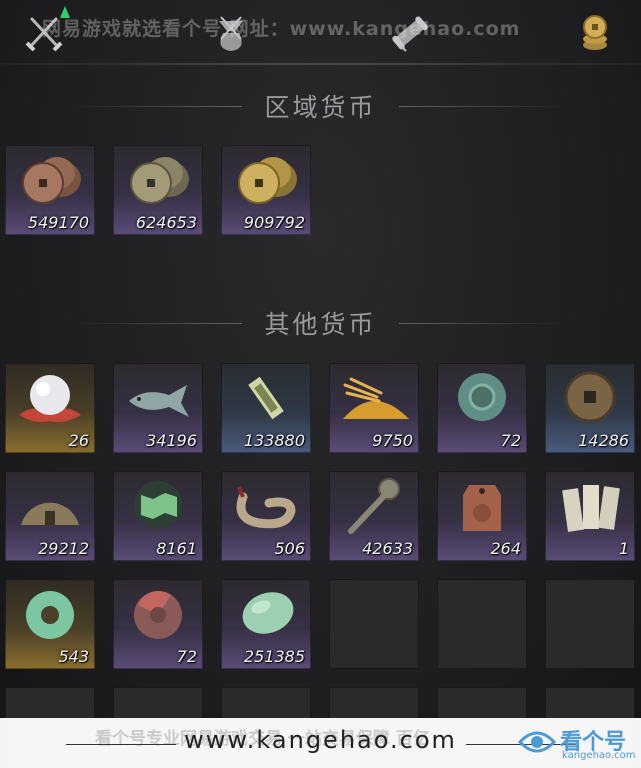  What do you see at coordinates (623, 548) in the screenshot?
I see `item-count: 1` at bounding box center [623, 548].